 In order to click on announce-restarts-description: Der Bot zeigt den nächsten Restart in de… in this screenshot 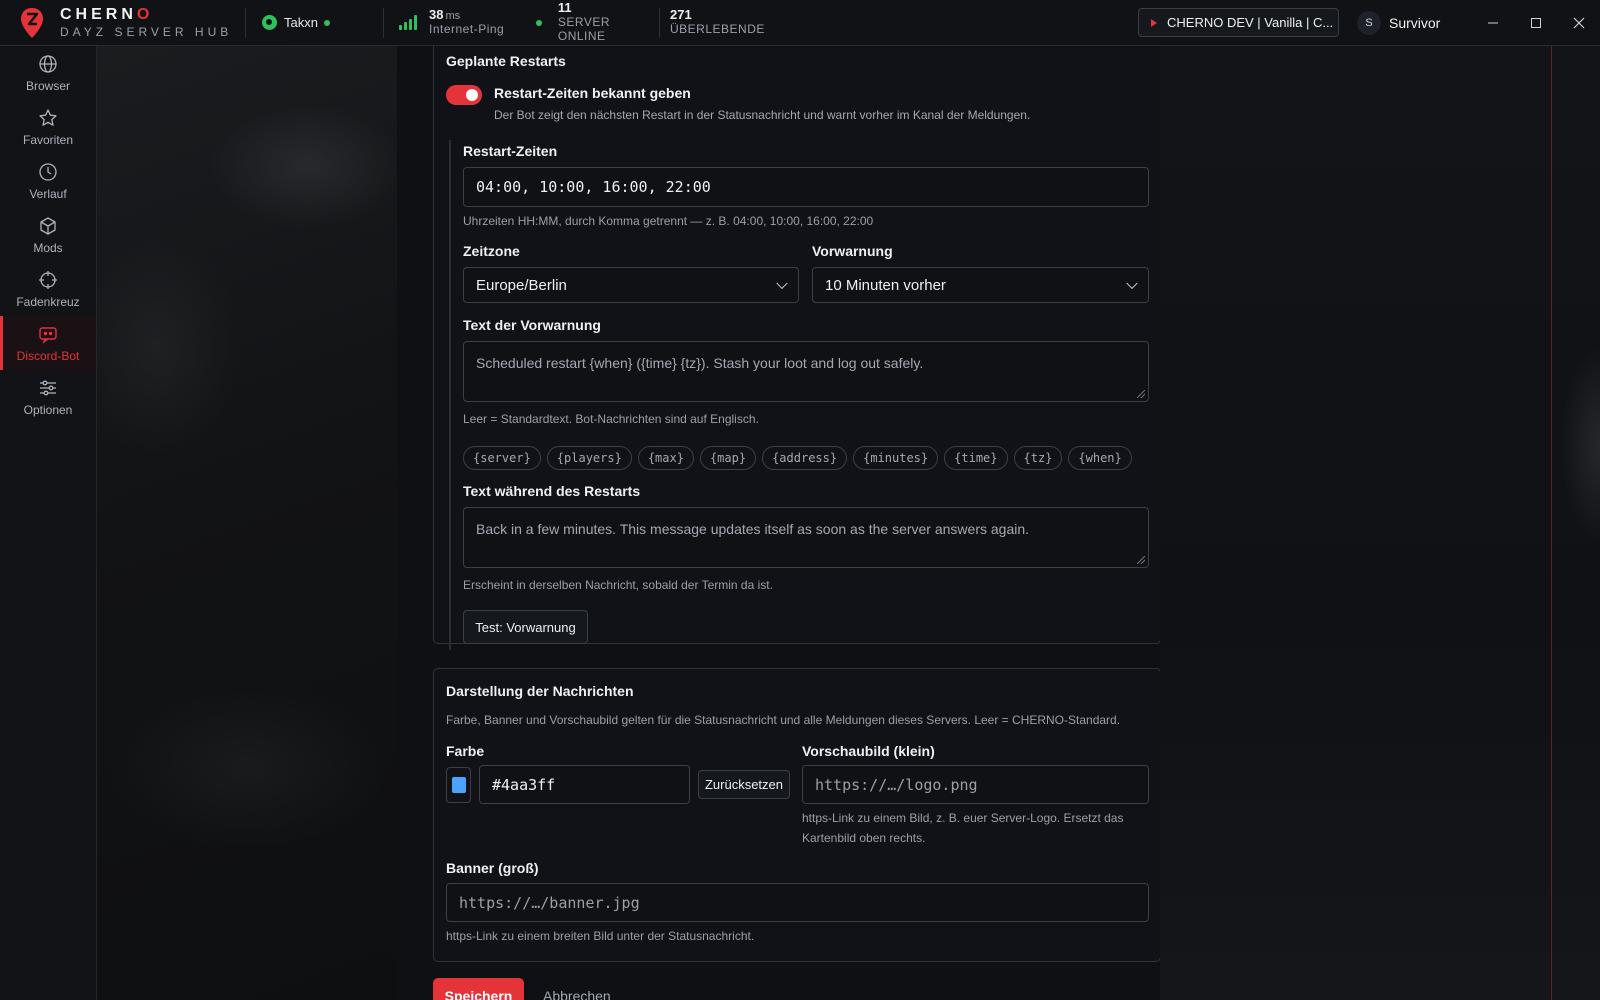, I will do `click(762, 115)`.